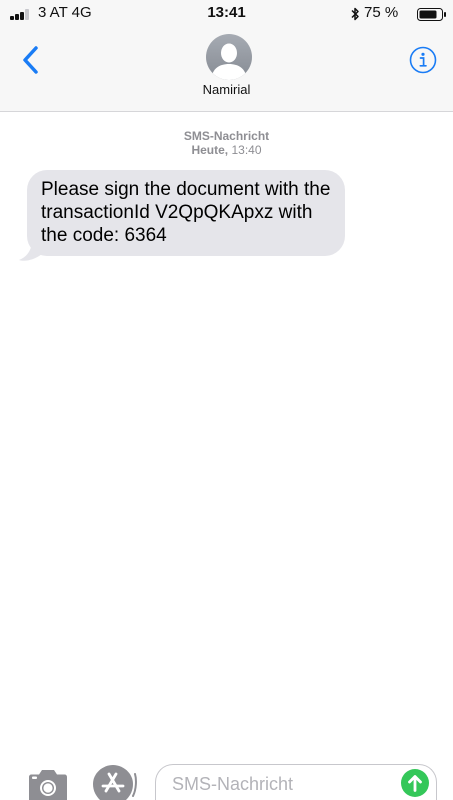  I want to click on status-bar: 3 AT 4G 13:41 75 %, so click(226, 13).